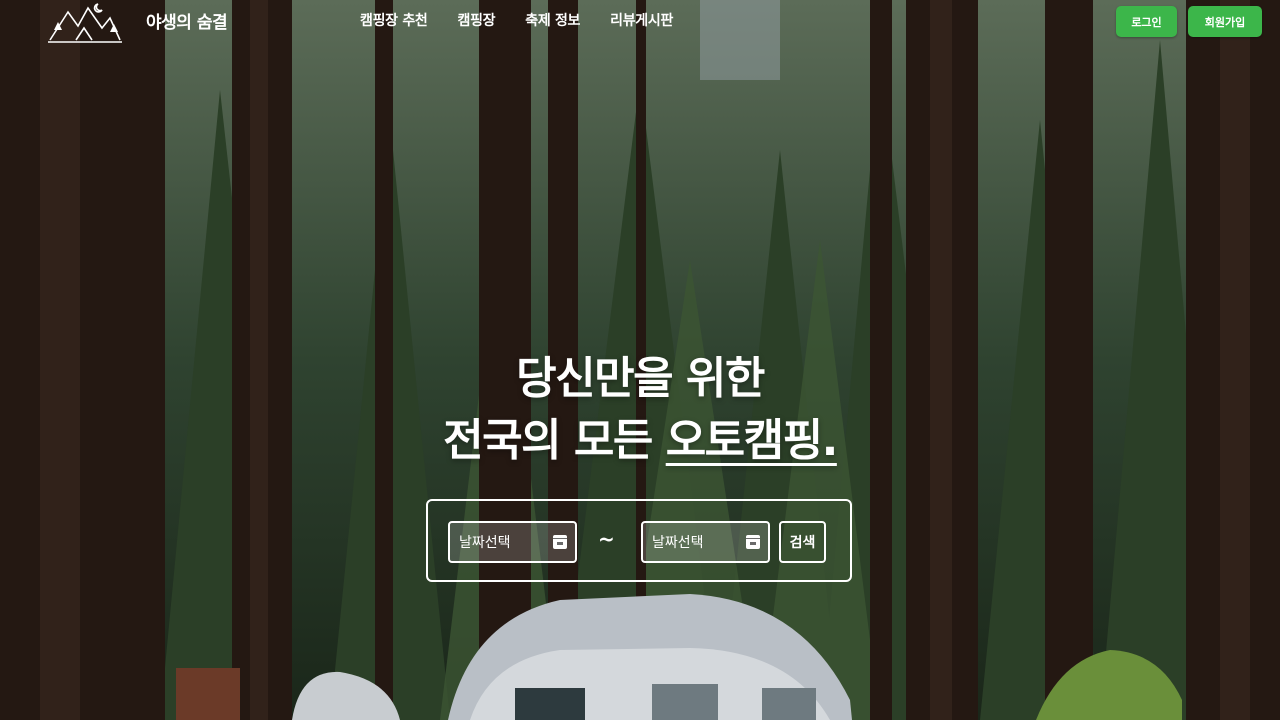 Image resolution: width=1280 pixels, height=720 pixels. I want to click on hero-title-line1: 당신만을 위한, so click(640, 378).